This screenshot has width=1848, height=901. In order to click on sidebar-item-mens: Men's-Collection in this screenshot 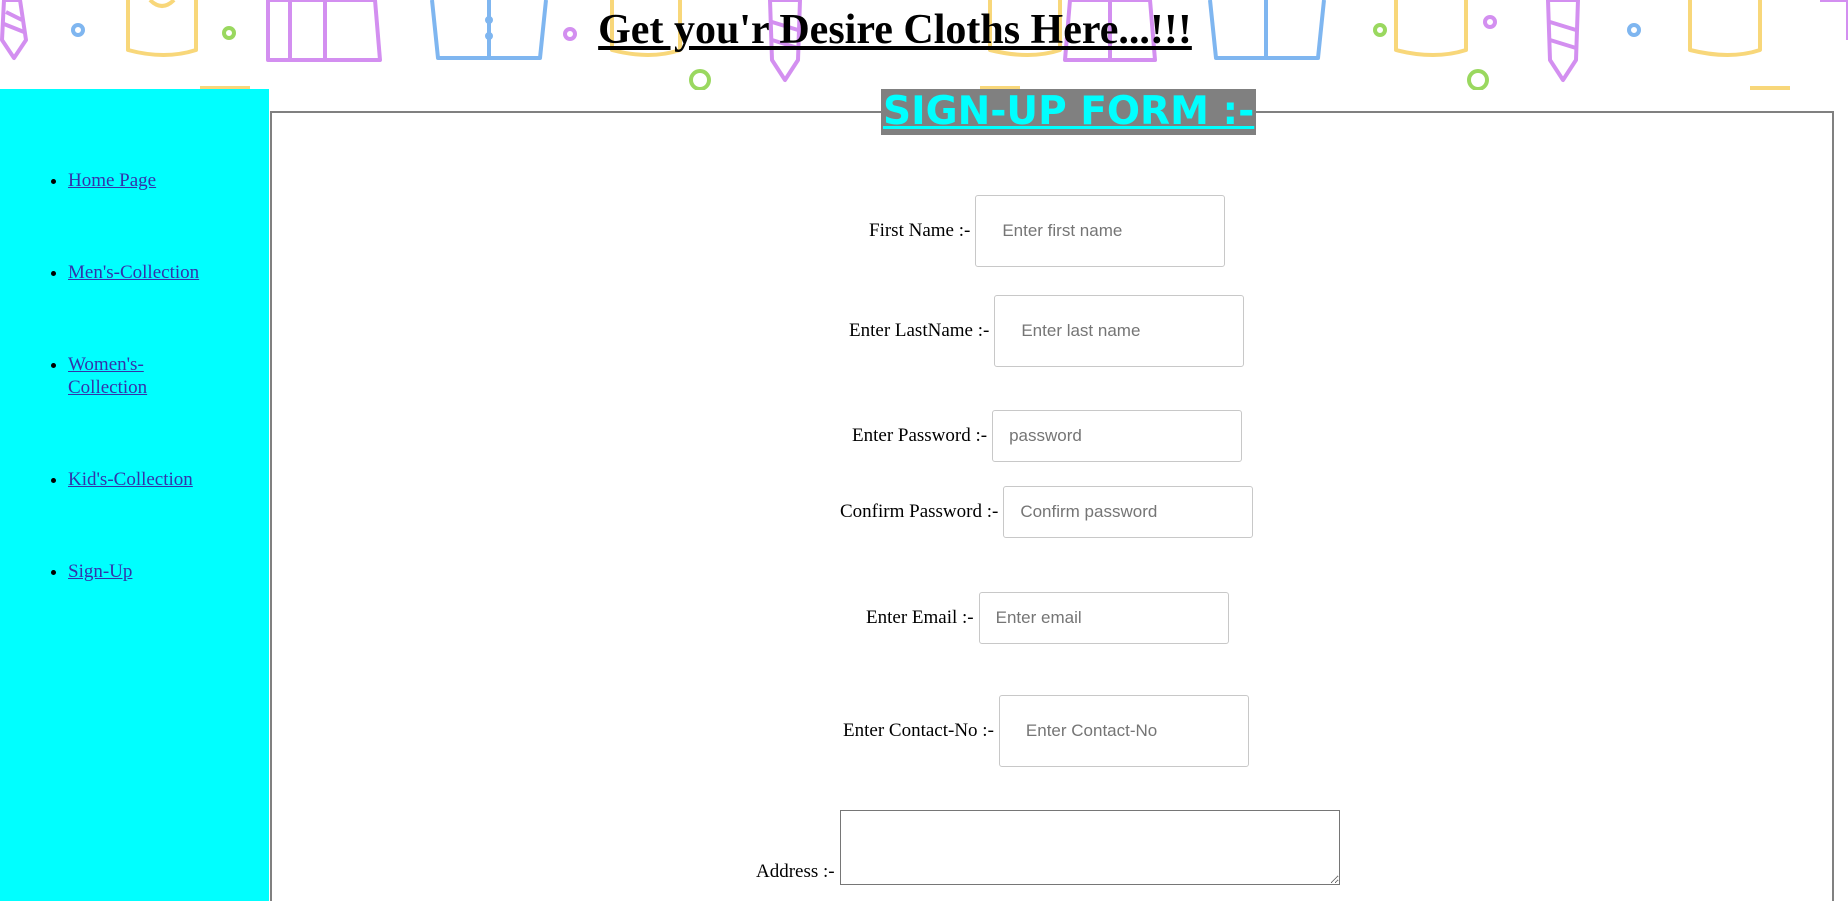, I will do `click(168, 272)`.